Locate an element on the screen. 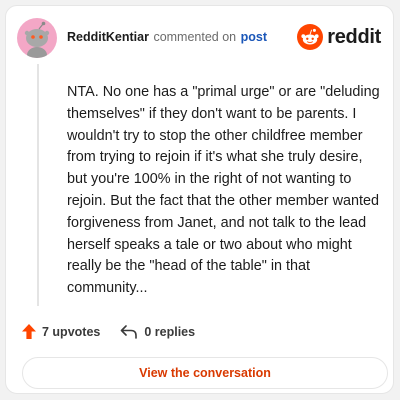 This screenshot has height=400, width=400. username: RedditKentiar is located at coordinates (108, 37).